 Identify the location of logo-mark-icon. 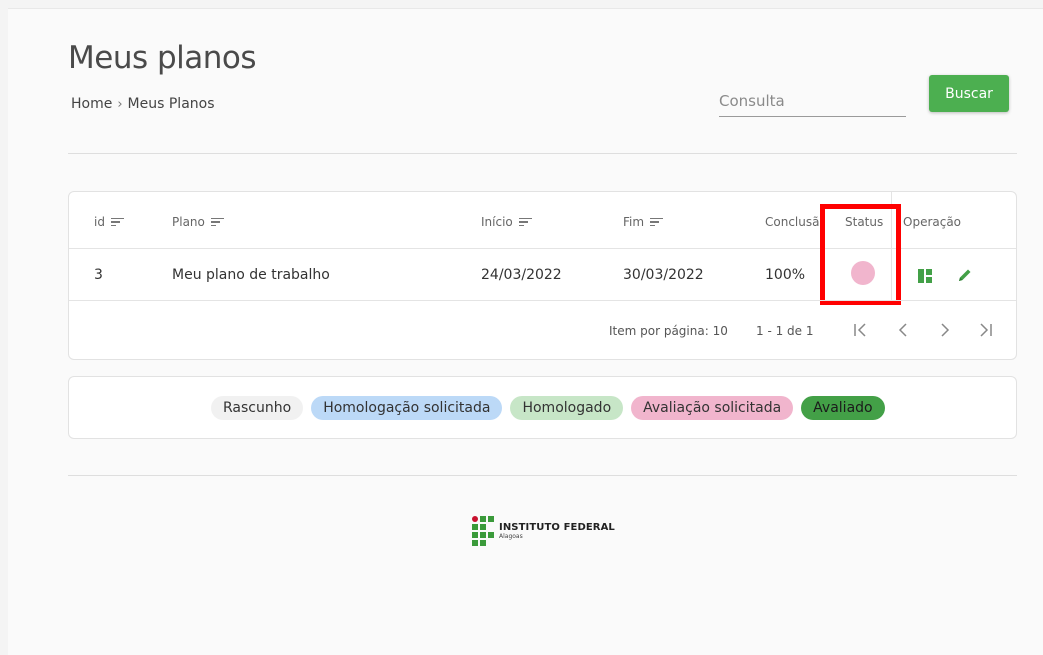
(483, 531).